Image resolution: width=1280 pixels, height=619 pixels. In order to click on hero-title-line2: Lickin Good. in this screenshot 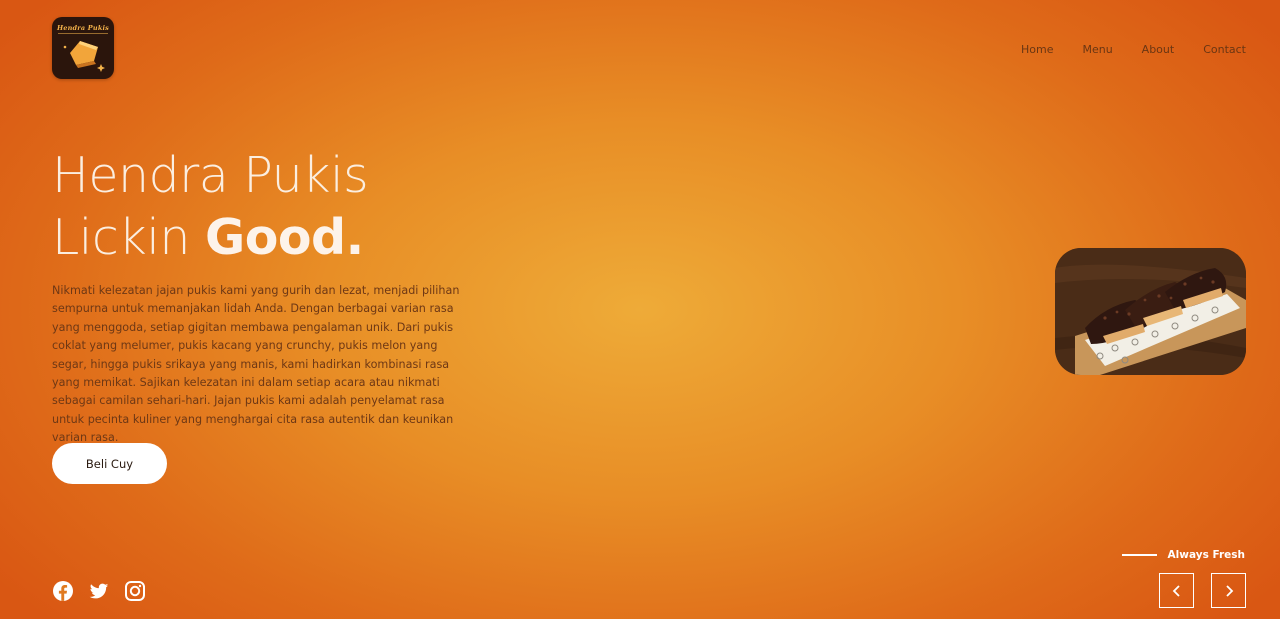, I will do `click(210, 238)`.